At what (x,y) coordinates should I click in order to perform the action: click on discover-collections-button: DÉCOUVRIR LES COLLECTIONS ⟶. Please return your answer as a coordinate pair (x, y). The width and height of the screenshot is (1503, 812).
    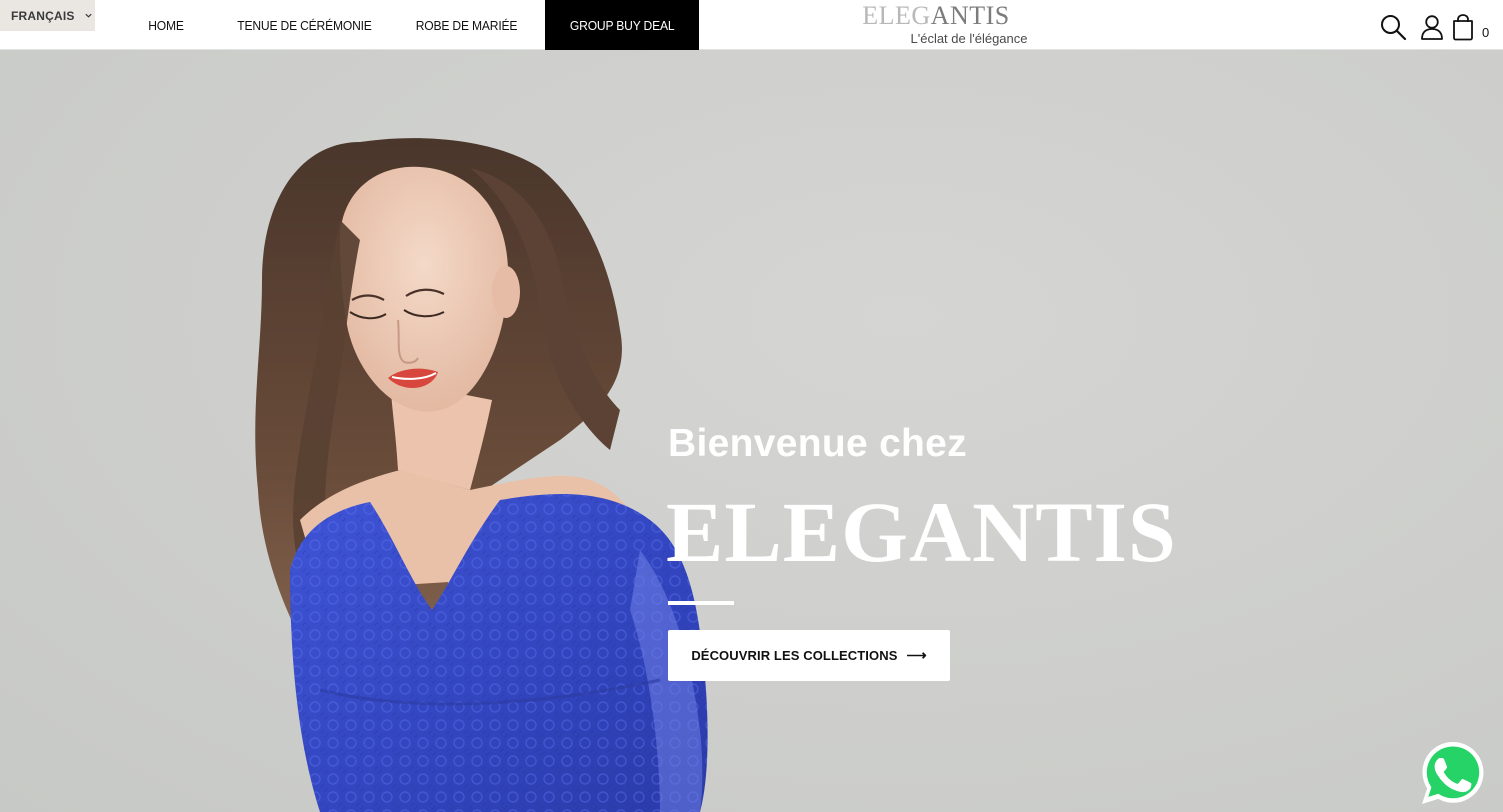
    Looking at the image, I should click on (809, 655).